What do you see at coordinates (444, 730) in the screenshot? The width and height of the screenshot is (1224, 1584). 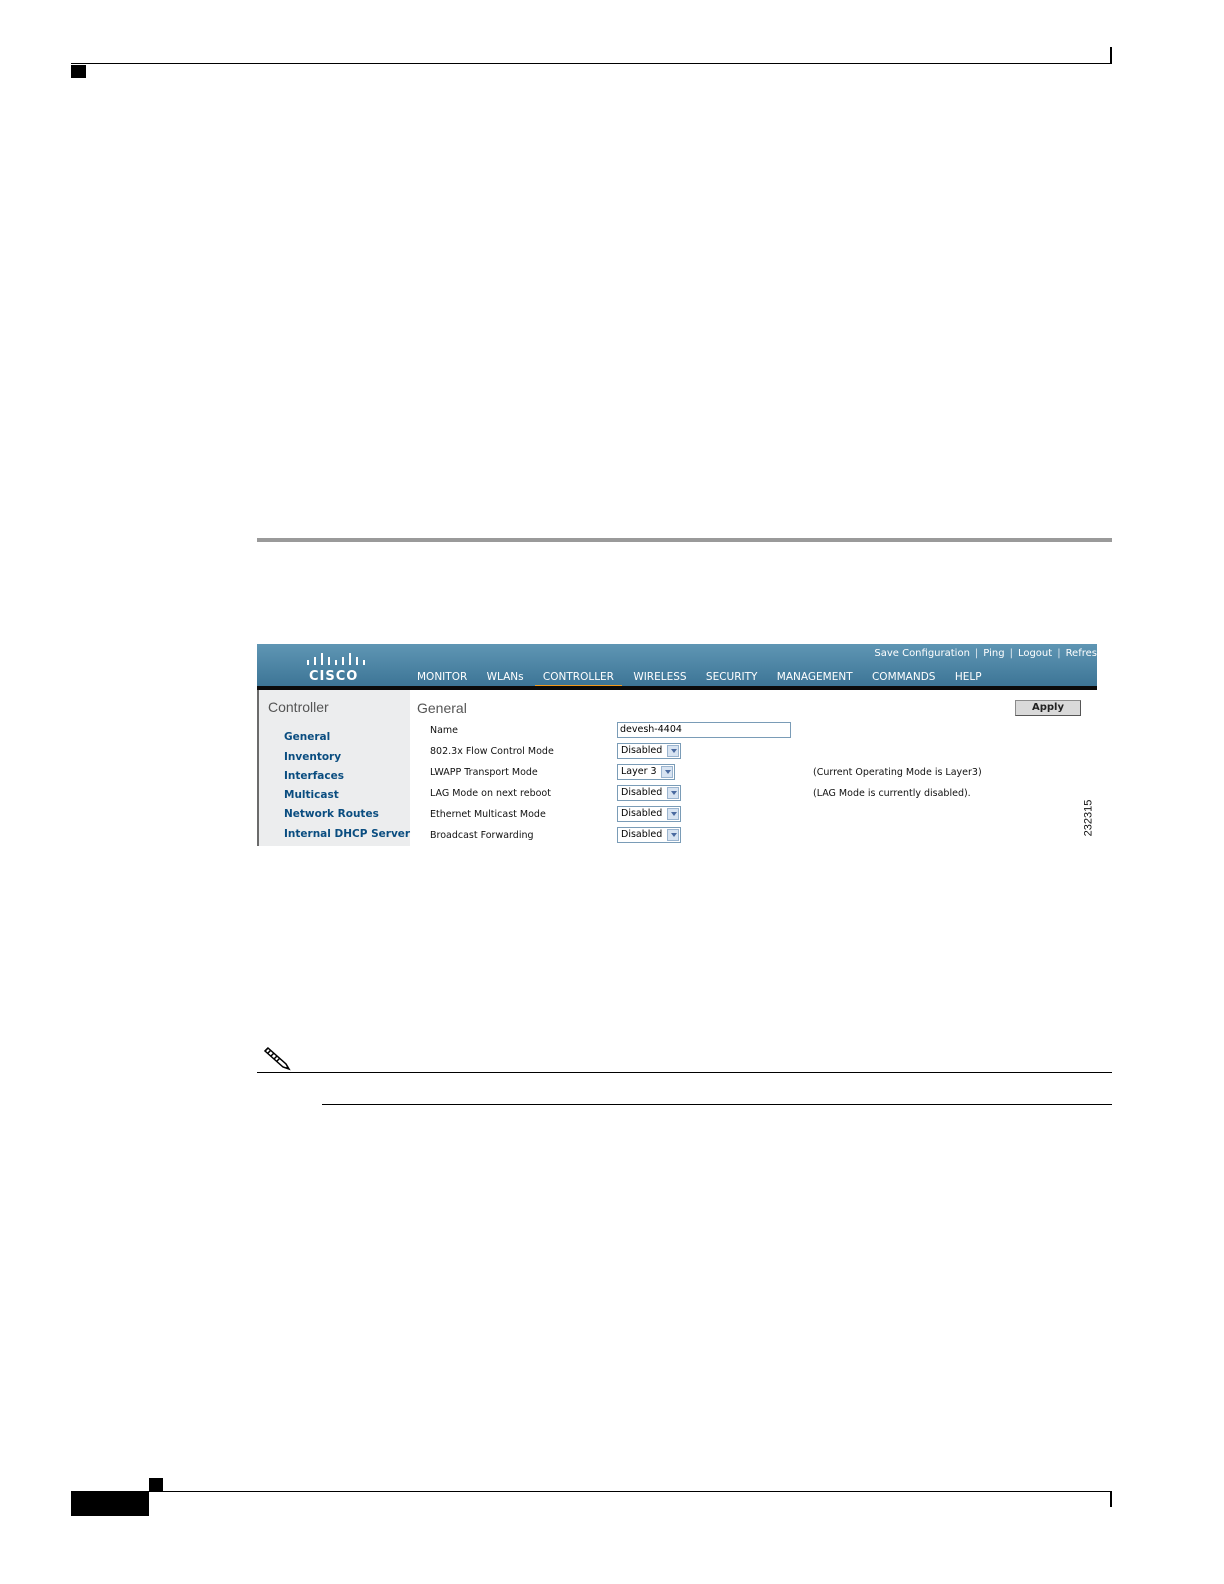 I see `name-label: Name` at bounding box center [444, 730].